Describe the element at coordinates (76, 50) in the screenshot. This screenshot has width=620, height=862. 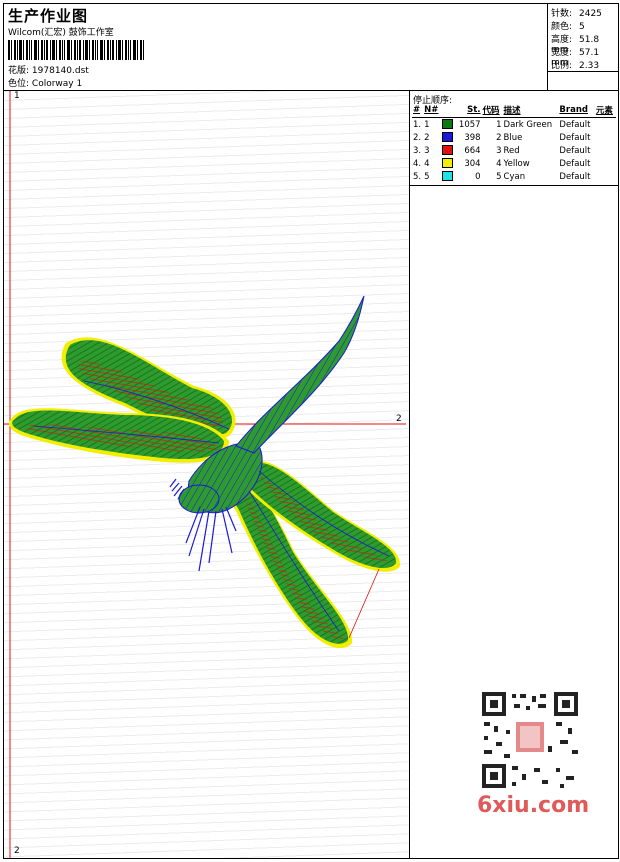
I see `barcode-icon` at that location.